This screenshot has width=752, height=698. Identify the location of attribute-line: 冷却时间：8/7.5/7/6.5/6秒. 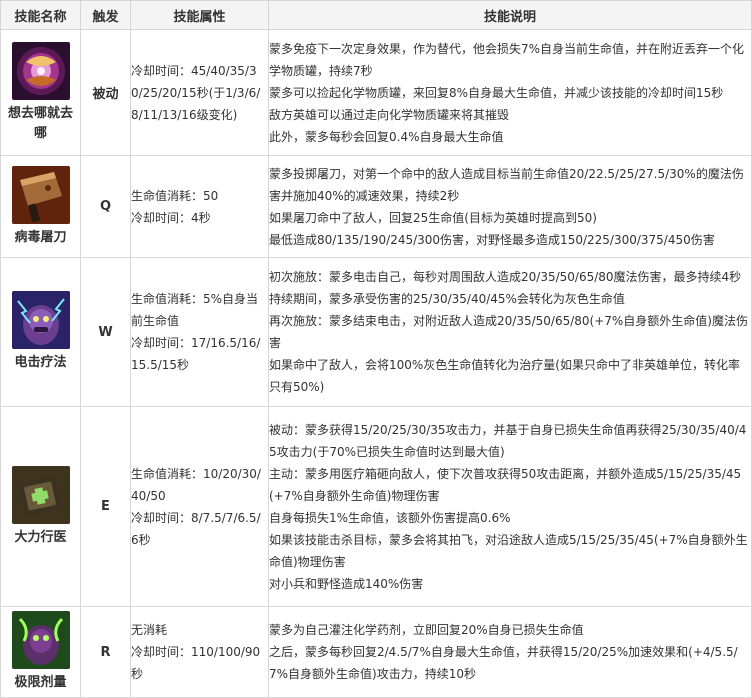
(196, 528).